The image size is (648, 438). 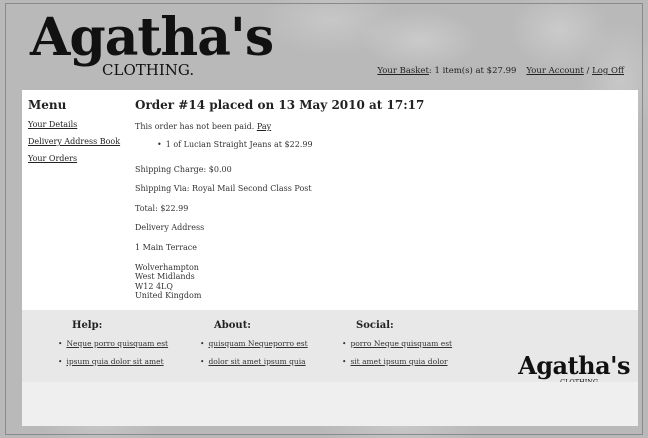 I want to click on address-county: West Midlands, so click(x=165, y=277).